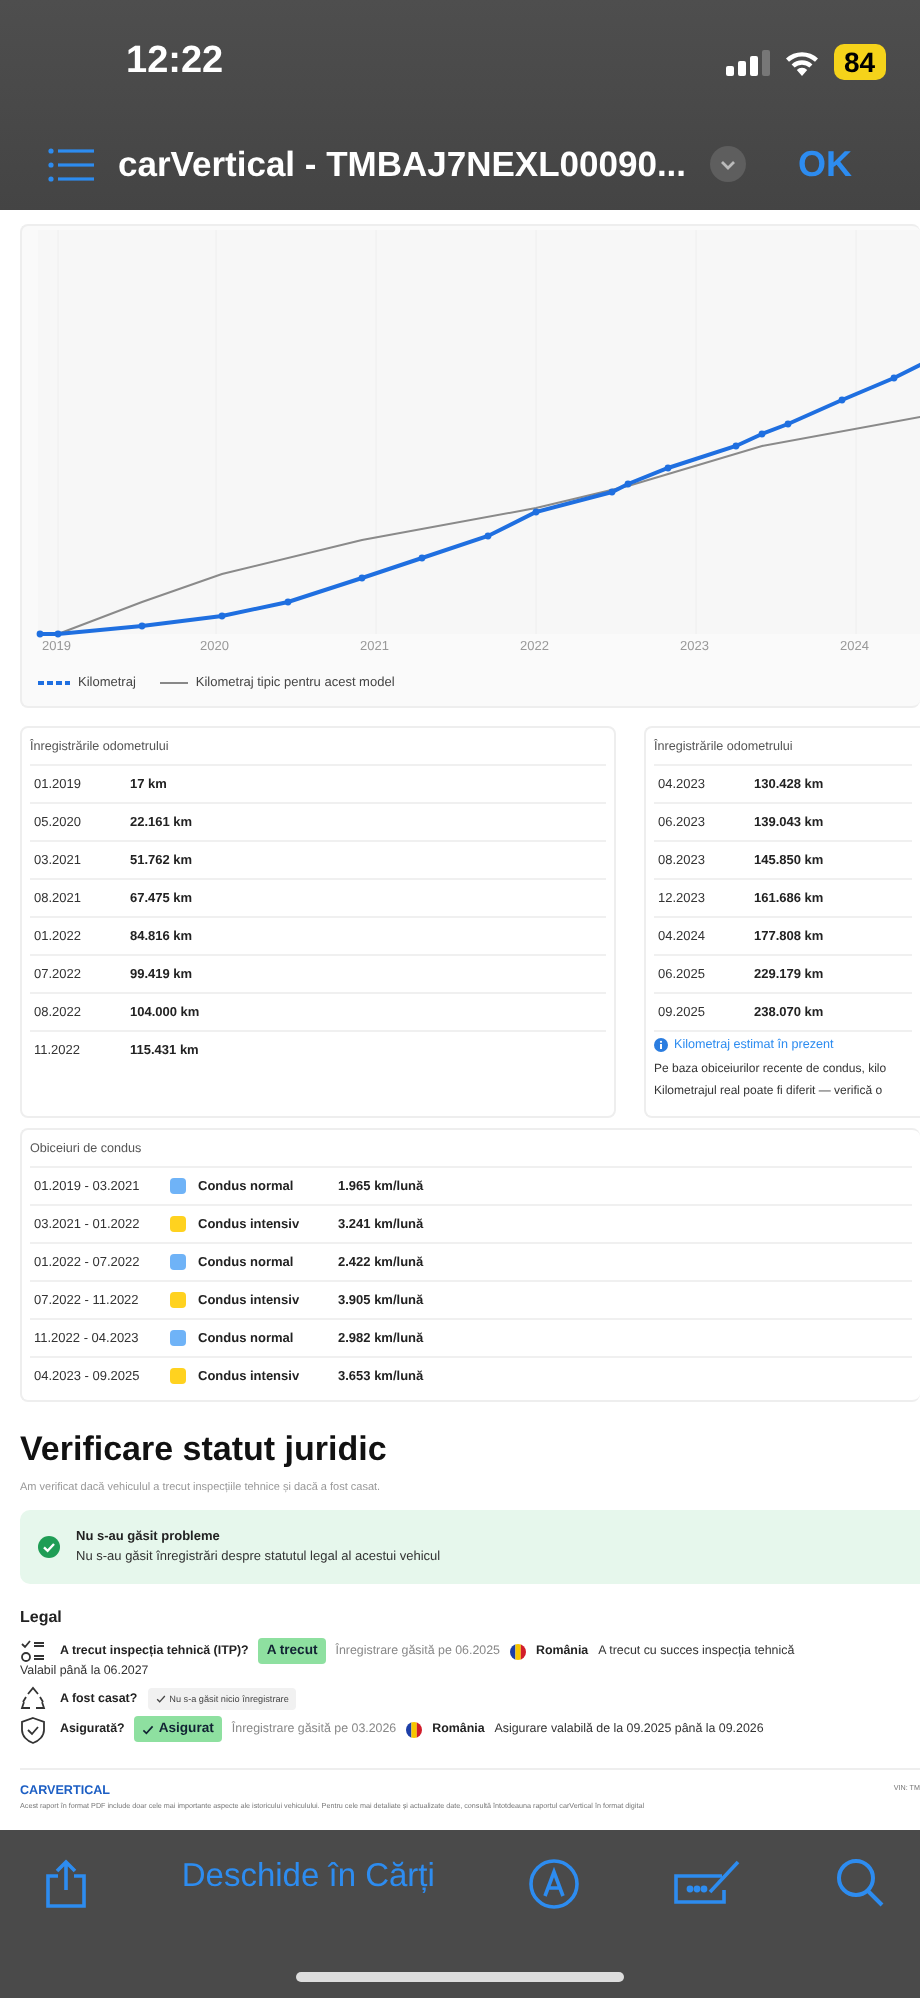 Image resolution: width=920 pixels, height=1998 pixels. Describe the element at coordinates (204, 1450) in the screenshot. I see `section-title: Verificare statut juridic` at that location.